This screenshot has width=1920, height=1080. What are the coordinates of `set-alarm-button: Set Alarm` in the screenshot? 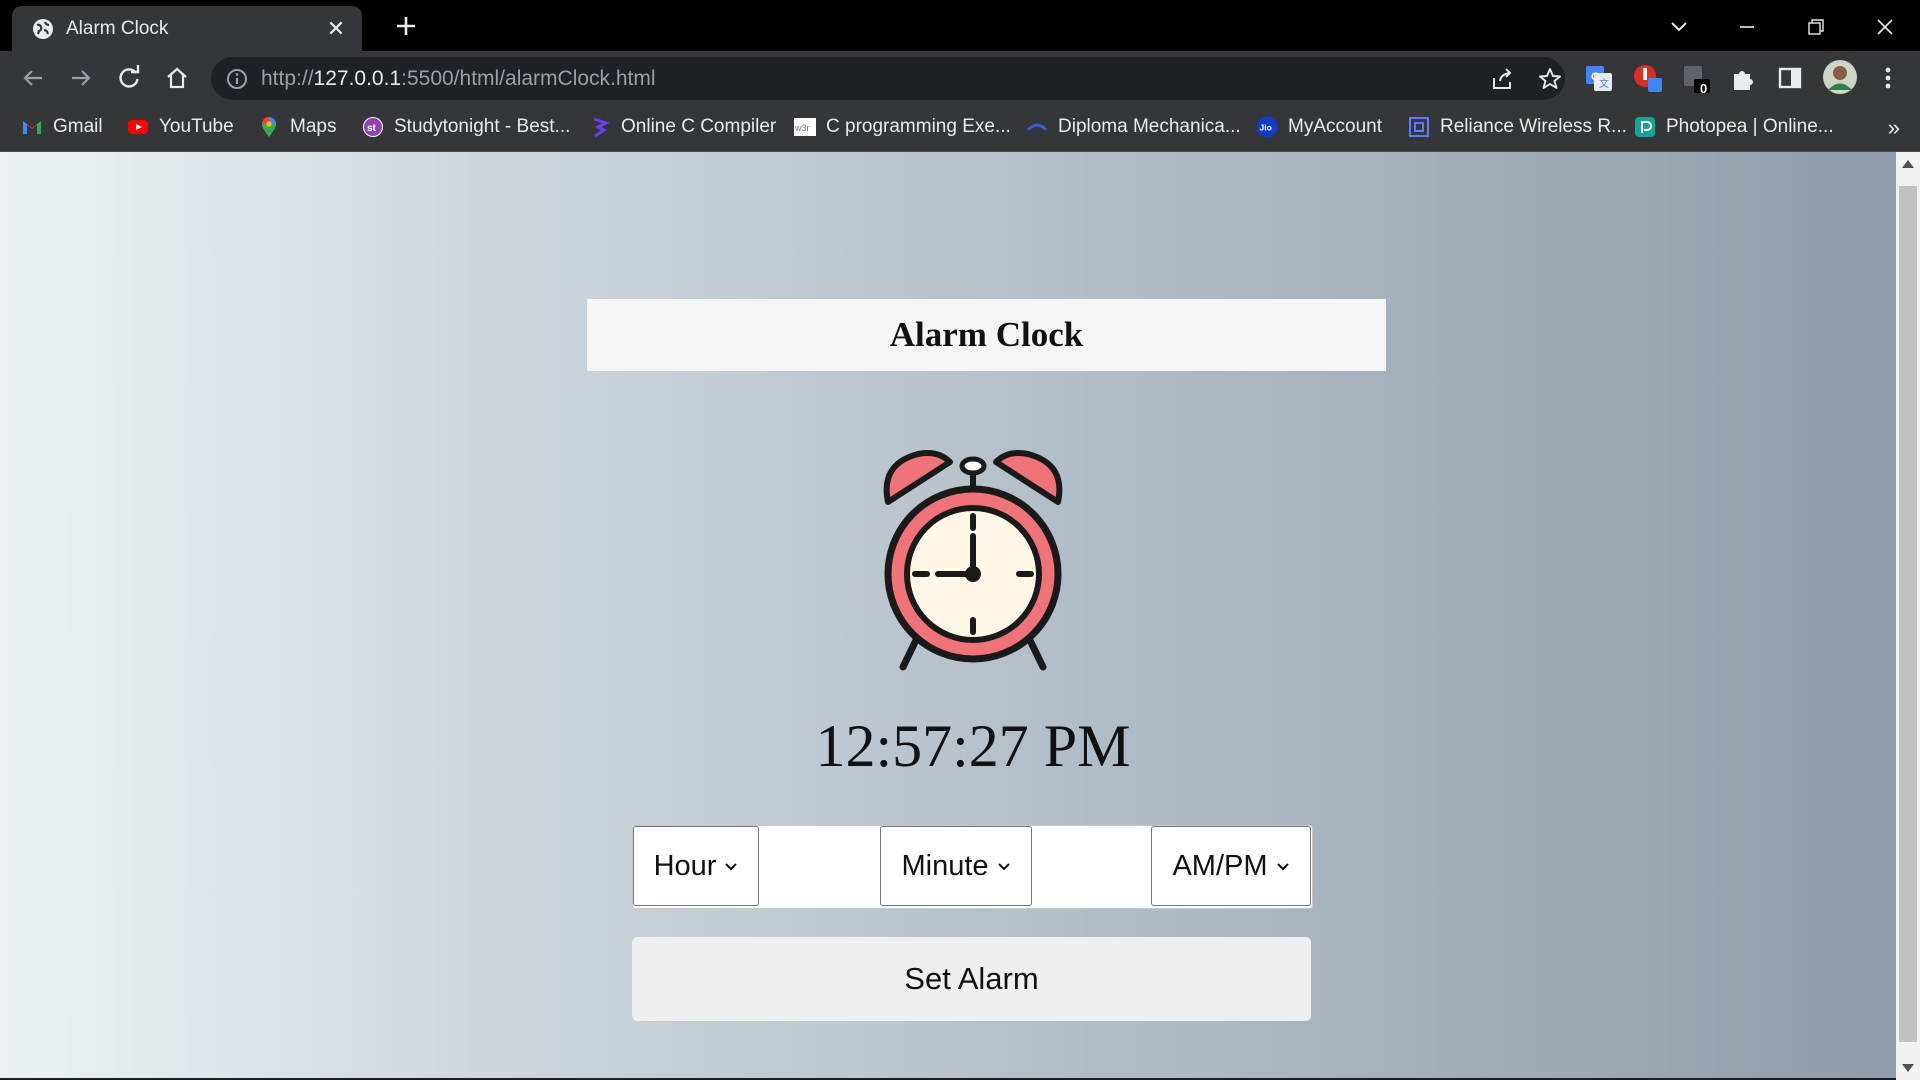 It's located at (971, 979).